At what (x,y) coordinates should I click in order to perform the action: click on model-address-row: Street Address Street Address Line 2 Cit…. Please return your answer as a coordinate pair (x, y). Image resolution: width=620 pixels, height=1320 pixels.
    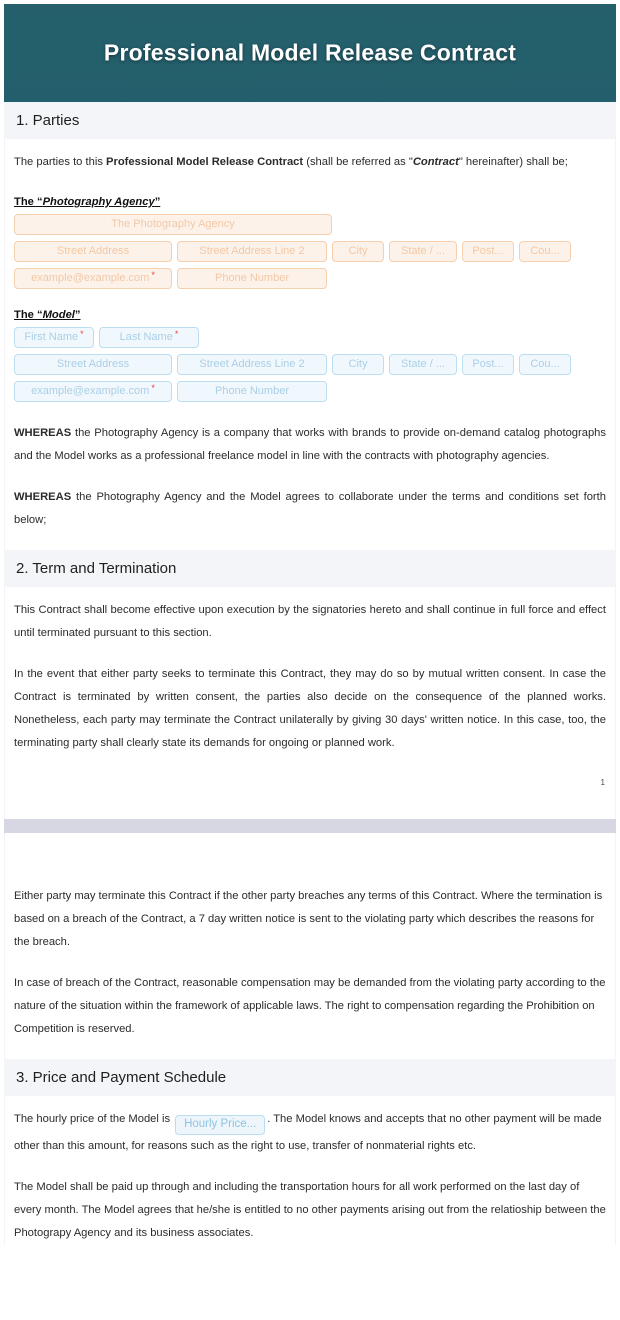
    Looking at the image, I should click on (310, 364).